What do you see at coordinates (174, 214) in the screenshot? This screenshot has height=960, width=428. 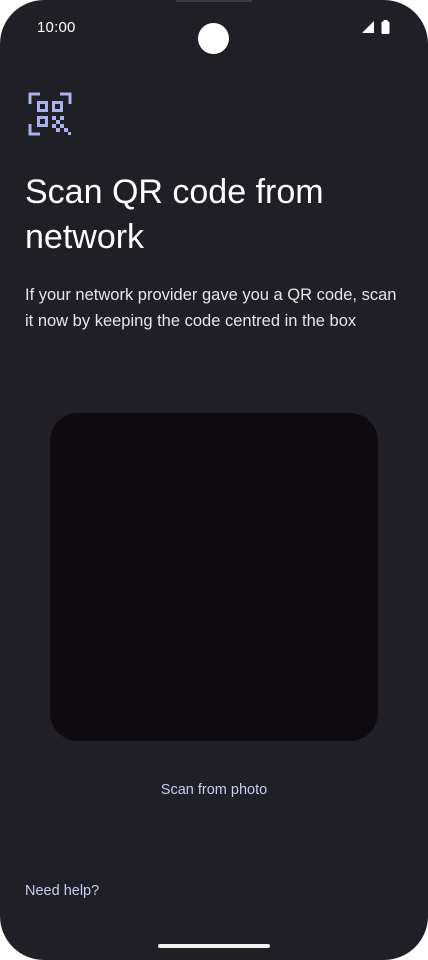 I see `page-title: Scan QR code from network` at bounding box center [174, 214].